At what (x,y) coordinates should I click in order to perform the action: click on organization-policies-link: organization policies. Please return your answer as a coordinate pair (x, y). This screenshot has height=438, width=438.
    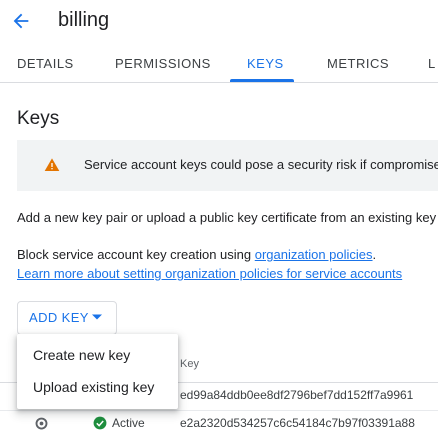
    Looking at the image, I should click on (314, 254).